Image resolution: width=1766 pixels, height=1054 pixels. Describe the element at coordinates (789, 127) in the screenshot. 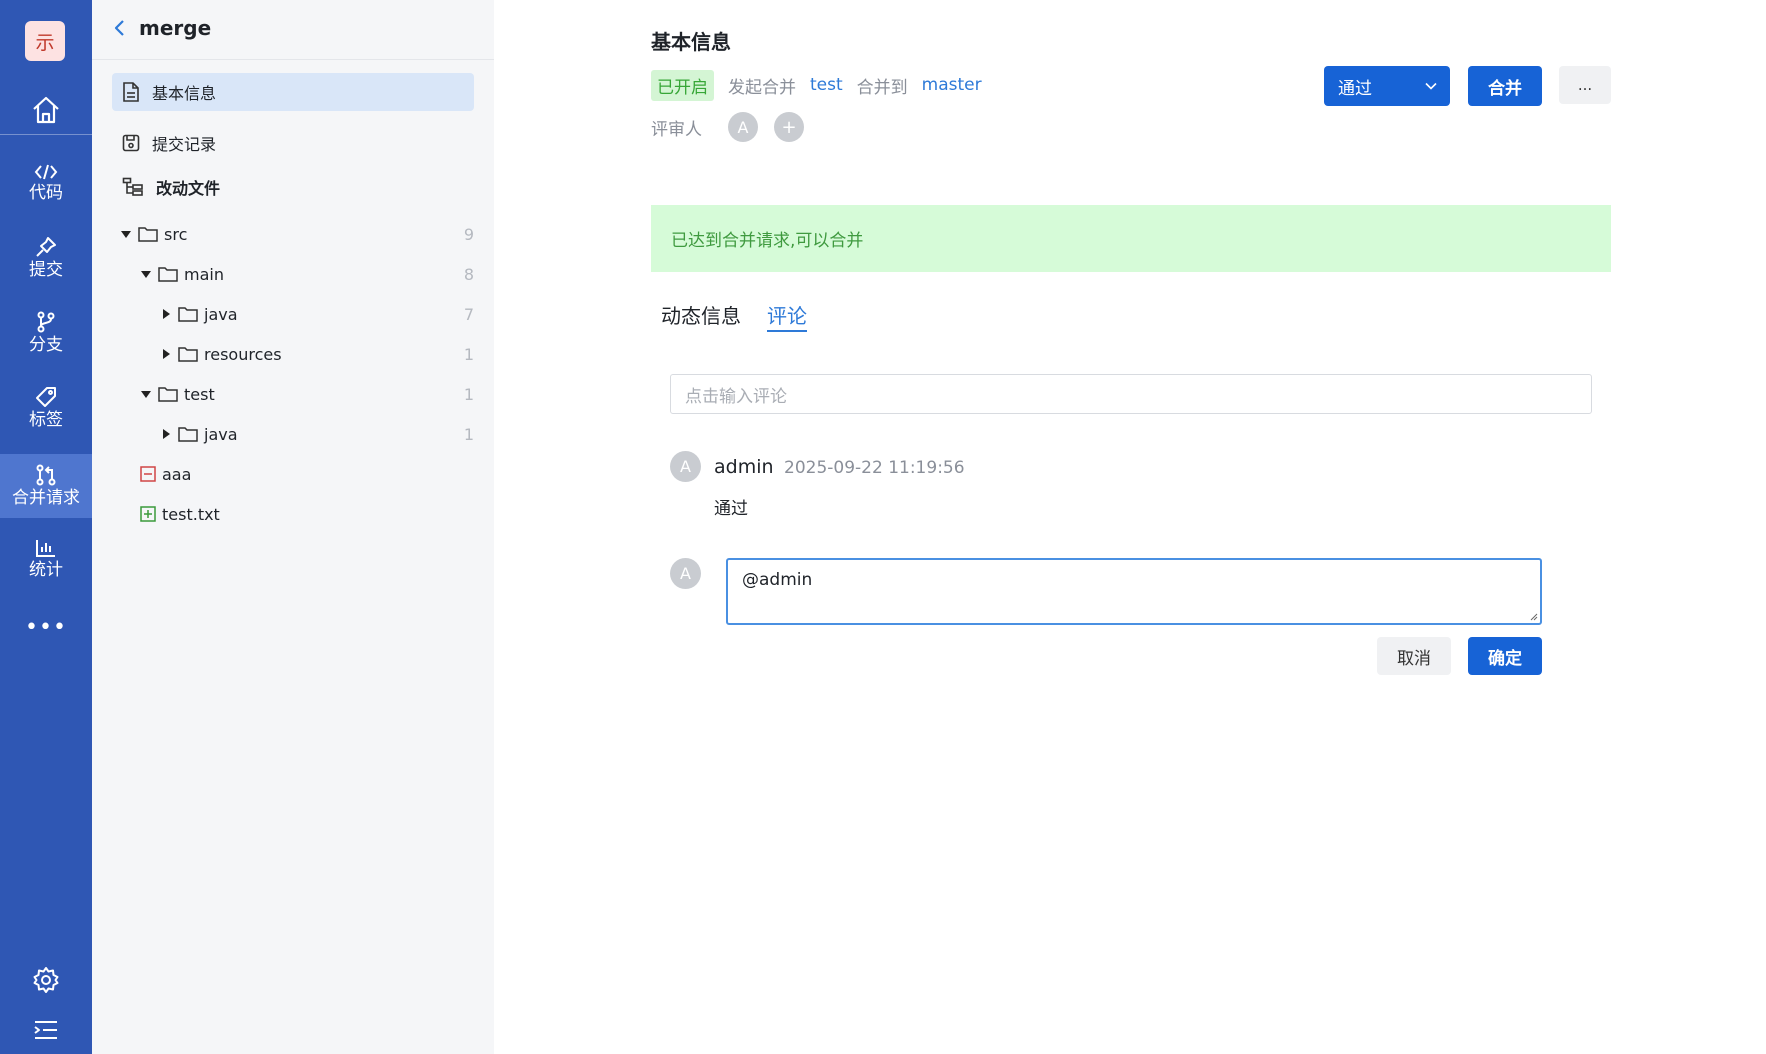

I see `add-reviewer-button: +` at that location.